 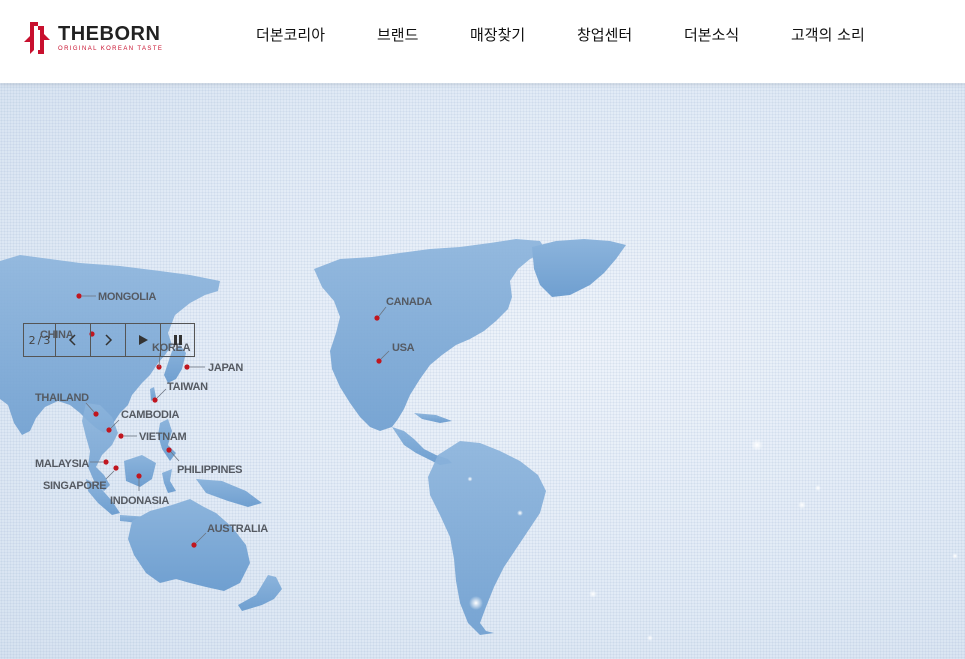 What do you see at coordinates (74, 486) in the screenshot?
I see `label-singapore: SINGAPORE` at bounding box center [74, 486].